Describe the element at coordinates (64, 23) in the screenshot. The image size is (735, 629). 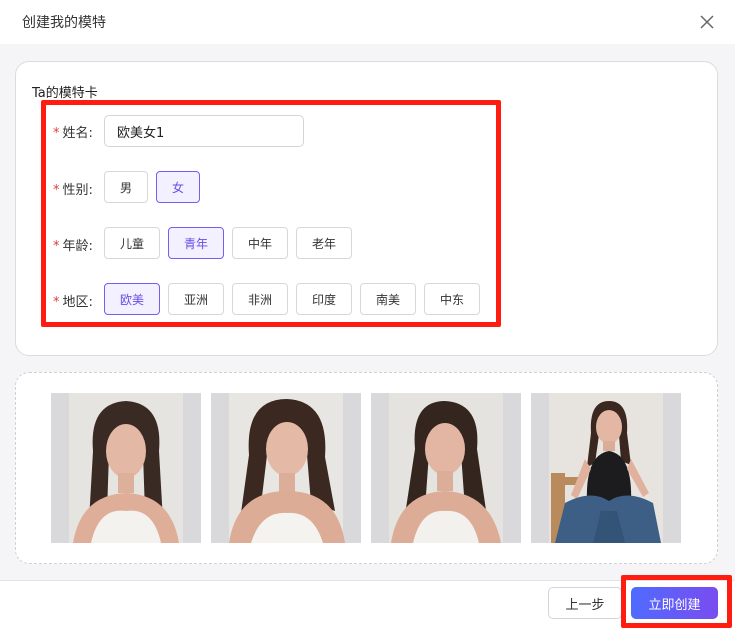
I see `dialog-title: 创建我的模特` at that location.